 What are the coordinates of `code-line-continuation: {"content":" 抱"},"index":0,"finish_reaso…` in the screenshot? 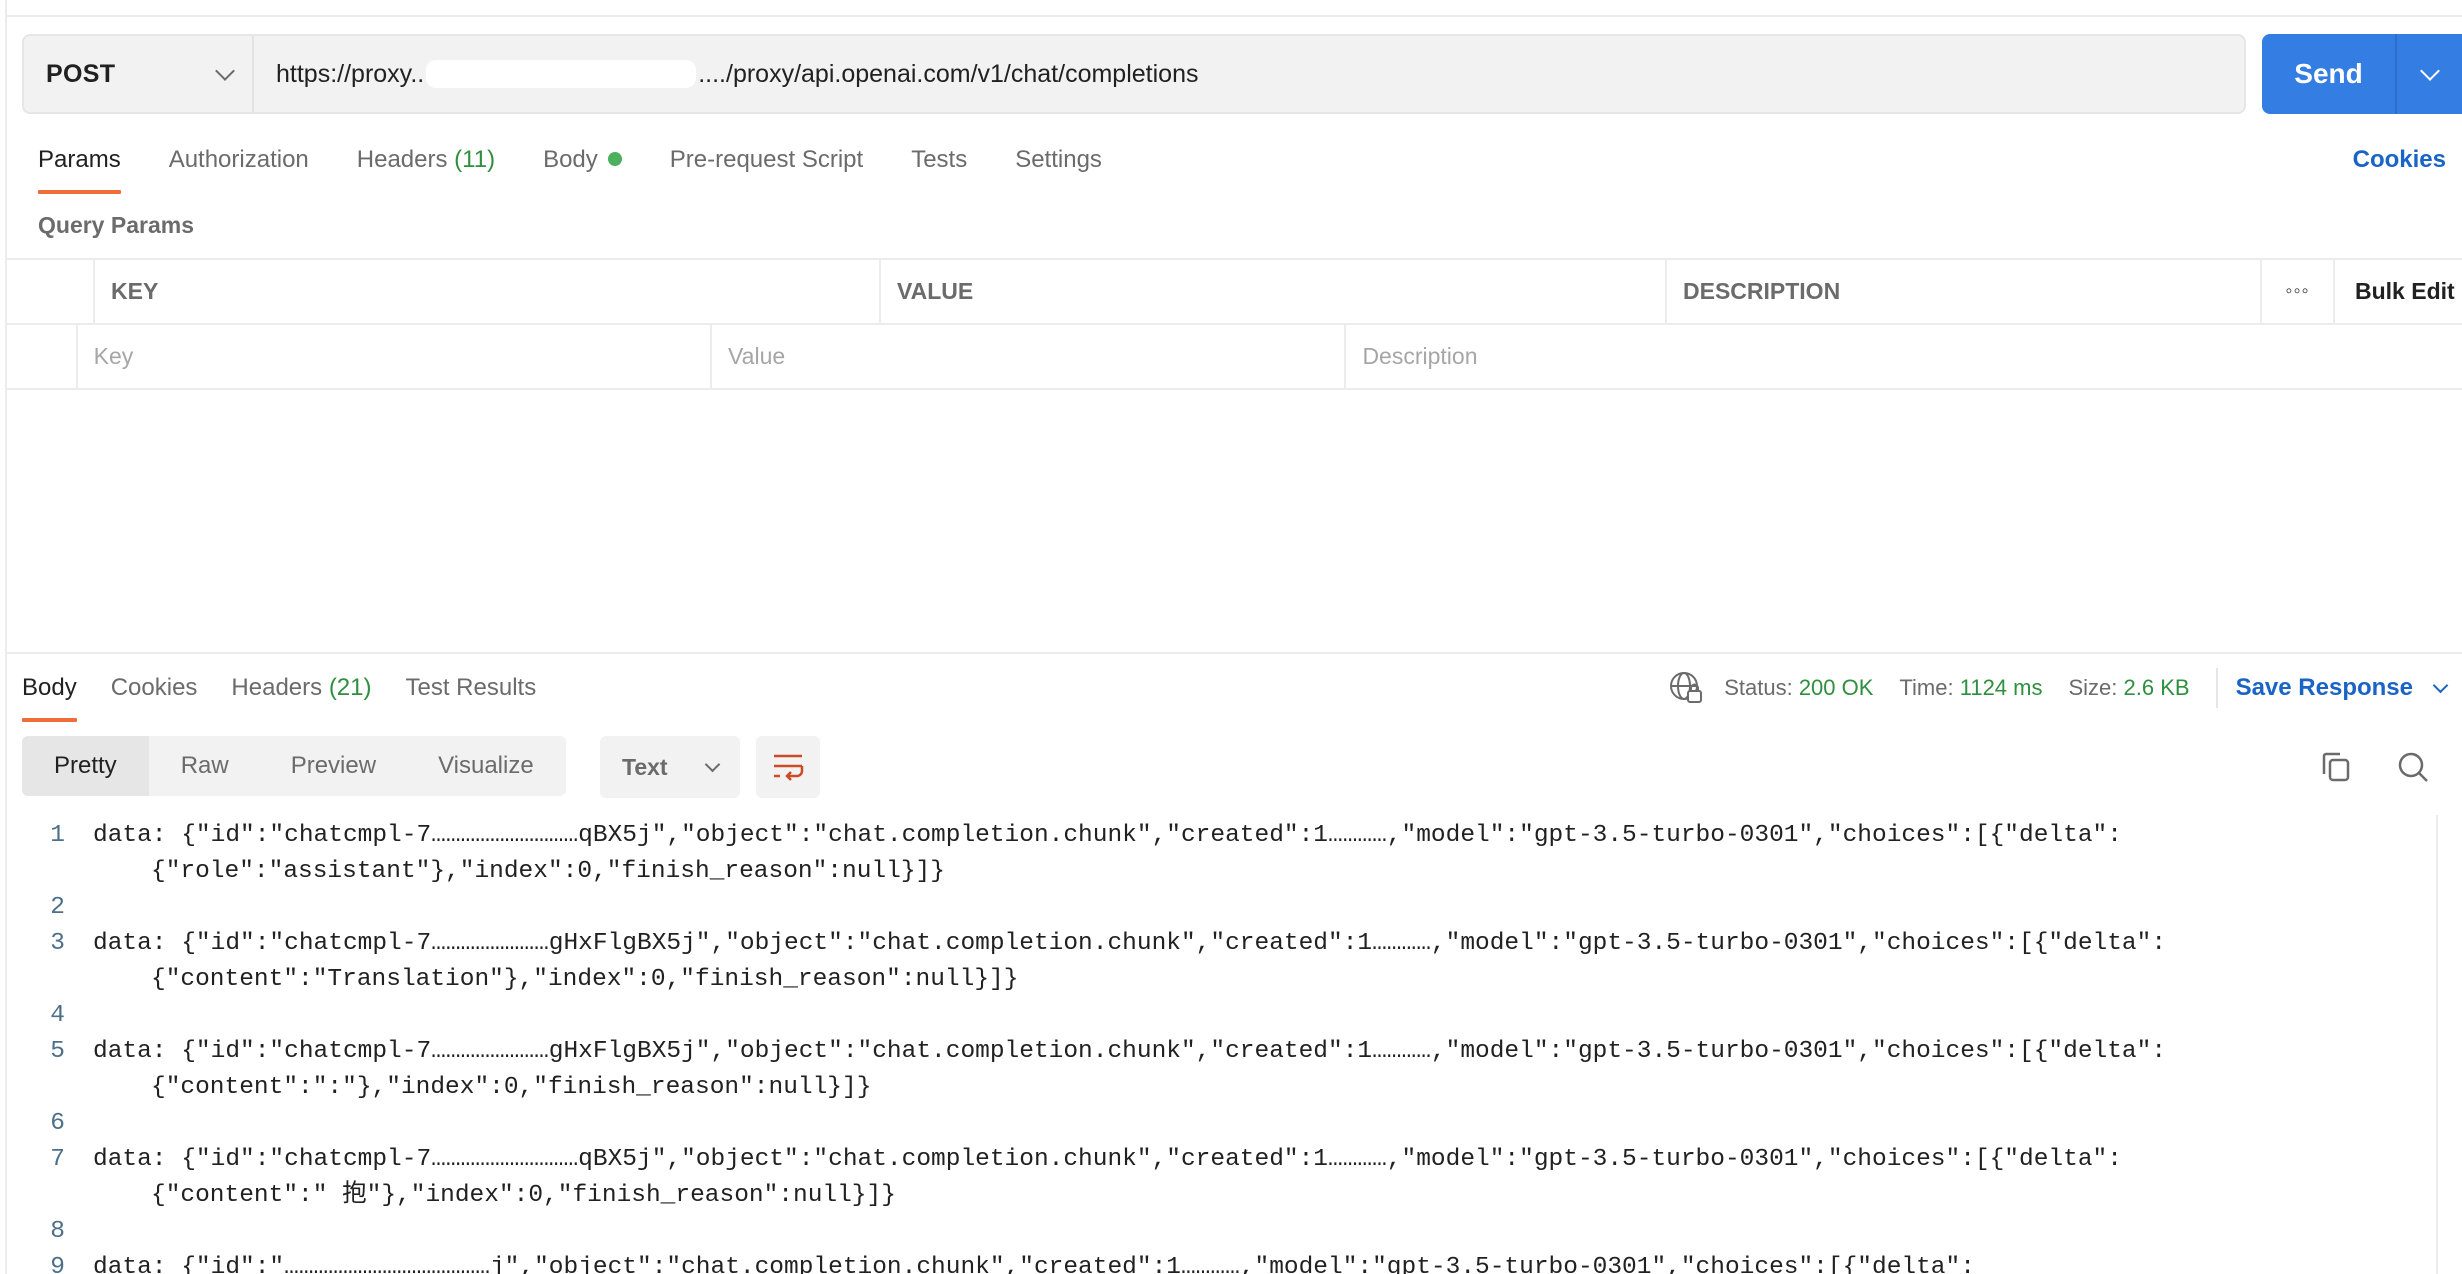 It's located at (1220, 1196).